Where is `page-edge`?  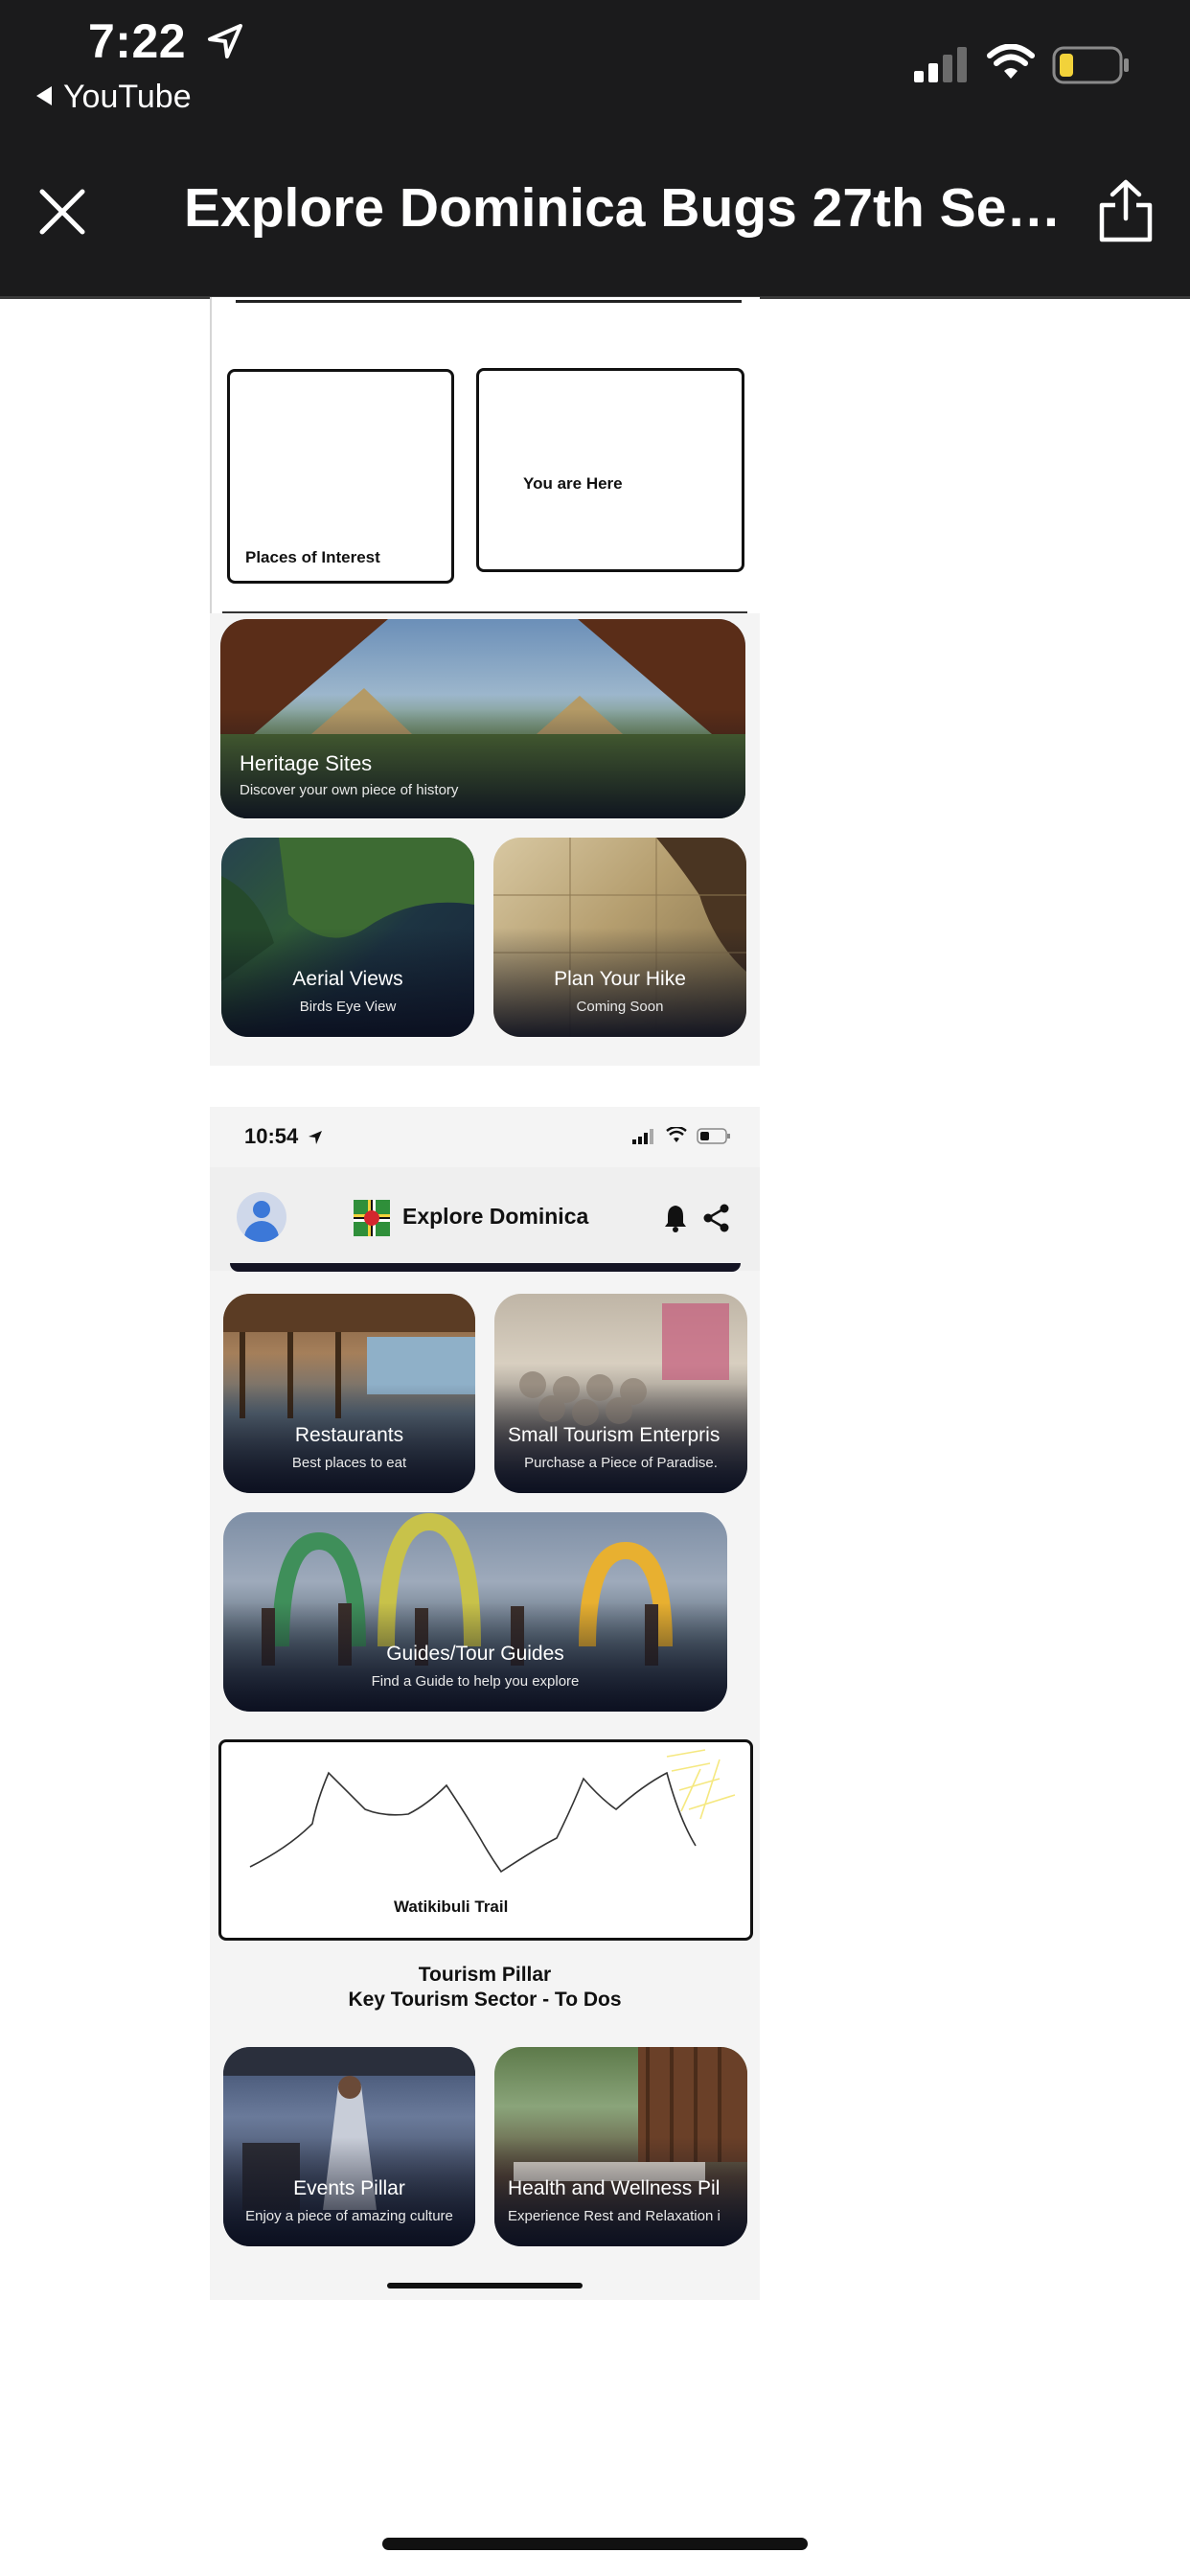
page-edge is located at coordinates (211, 455).